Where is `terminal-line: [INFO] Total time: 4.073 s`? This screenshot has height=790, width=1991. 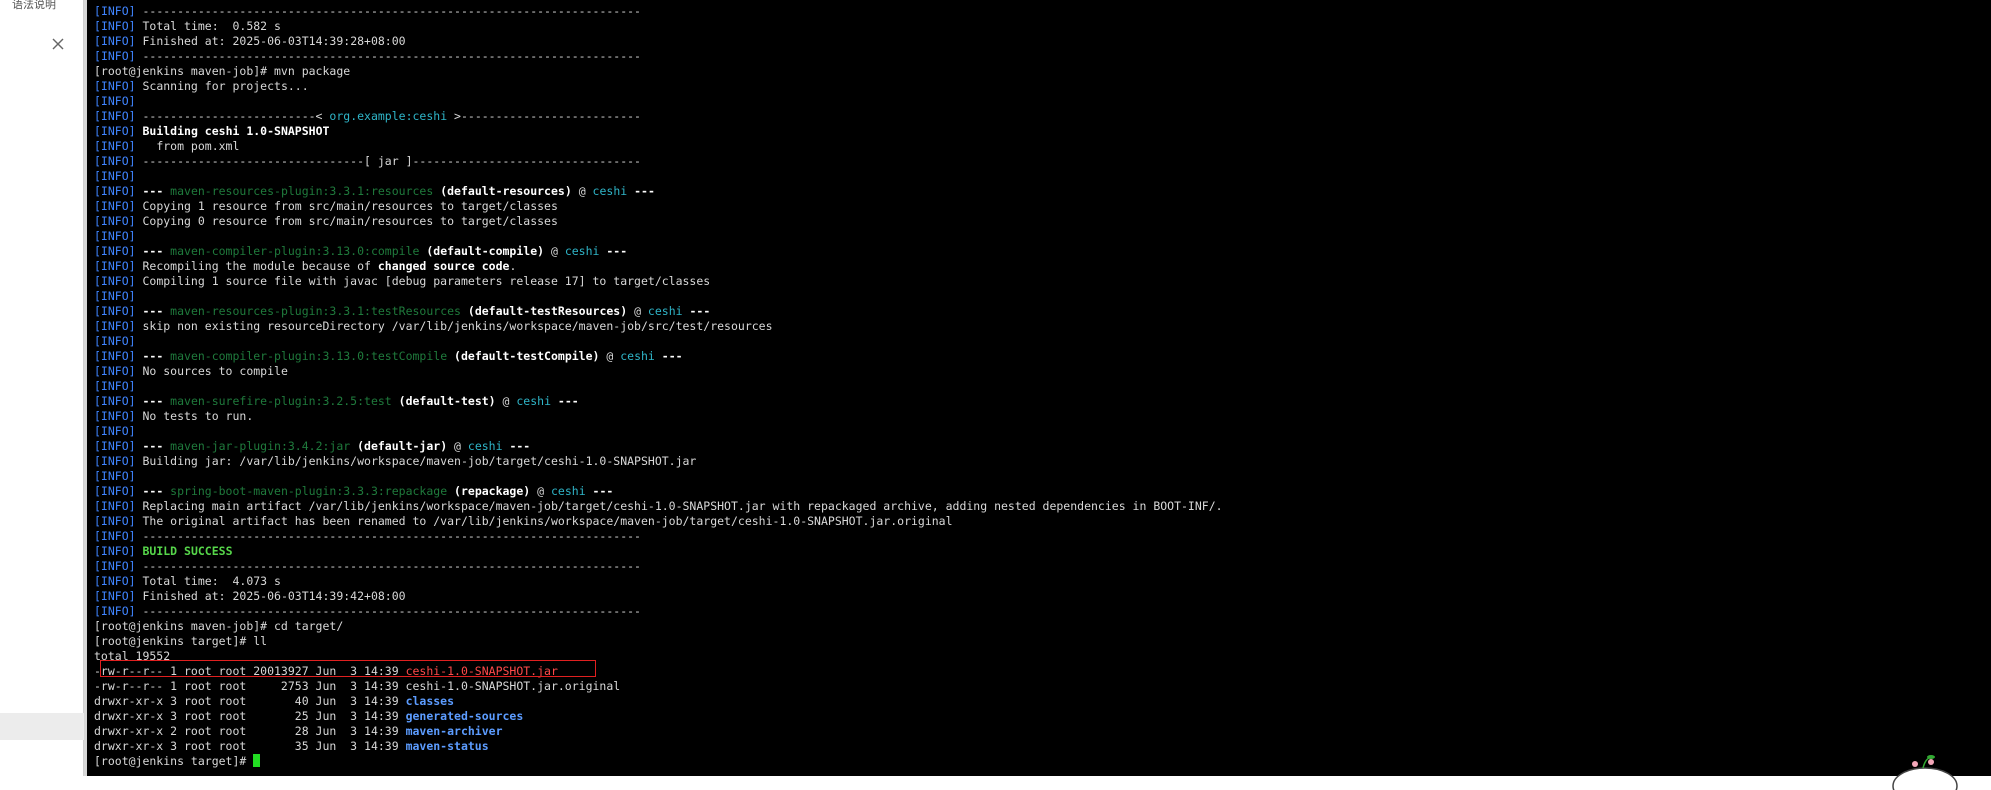 terminal-line: [INFO] Total time: 4.073 s is located at coordinates (658, 581).